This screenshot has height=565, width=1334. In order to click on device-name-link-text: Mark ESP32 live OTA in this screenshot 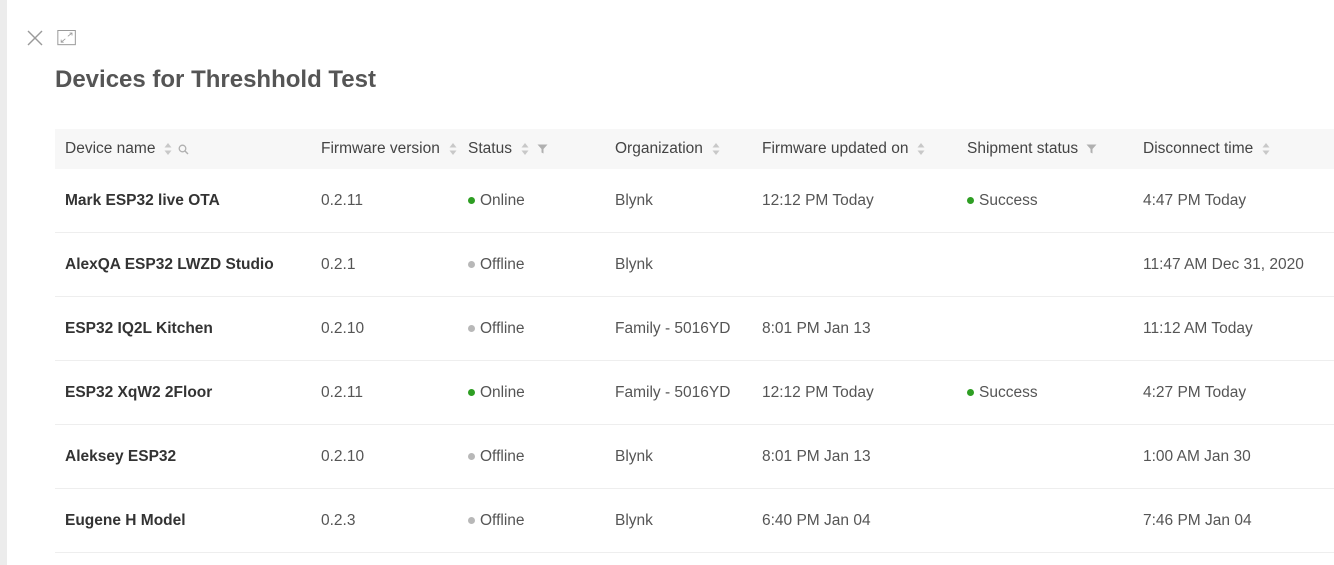, I will do `click(142, 200)`.